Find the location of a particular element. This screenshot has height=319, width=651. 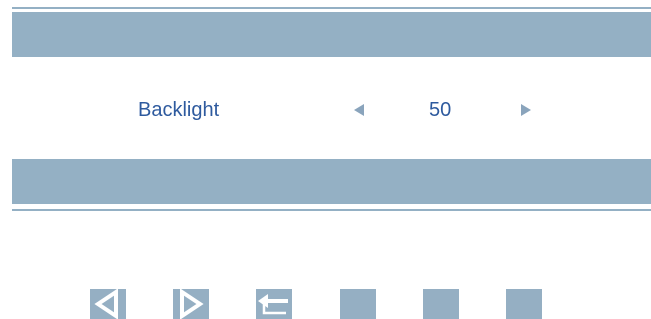

increase-arrow-icon is located at coordinates (526, 110).